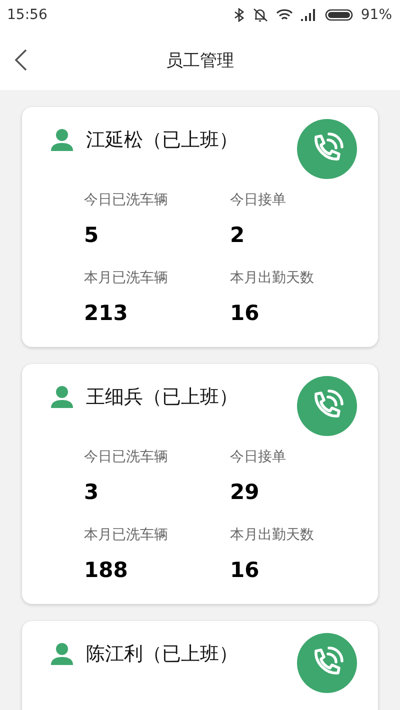 This screenshot has height=710, width=400. Describe the element at coordinates (200, 61) in the screenshot. I see `page-title: 员工管理` at that location.